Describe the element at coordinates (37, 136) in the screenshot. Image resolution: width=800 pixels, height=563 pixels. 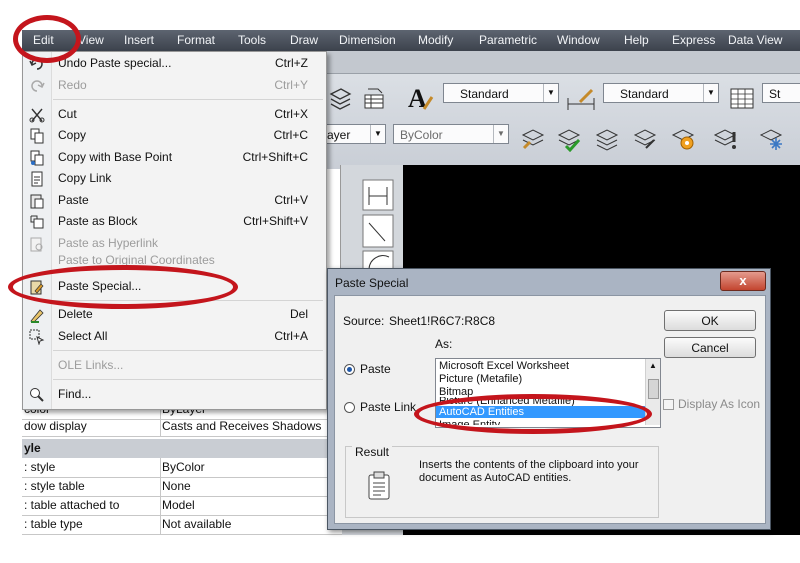
I see `copy-icon` at that location.